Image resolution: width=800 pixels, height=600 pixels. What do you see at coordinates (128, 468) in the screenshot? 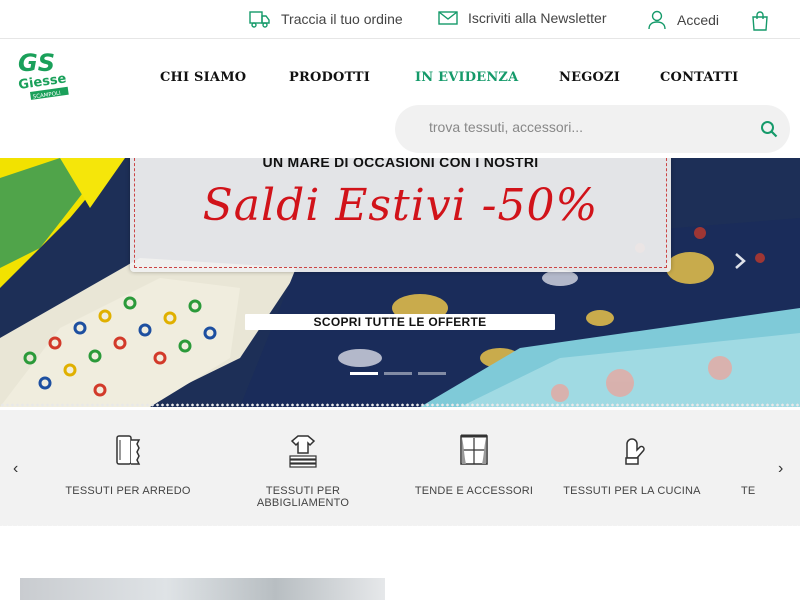
I see `category-tessuti-arredo: TESSUTI PER ARREDO` at bounding box center [128, 468].